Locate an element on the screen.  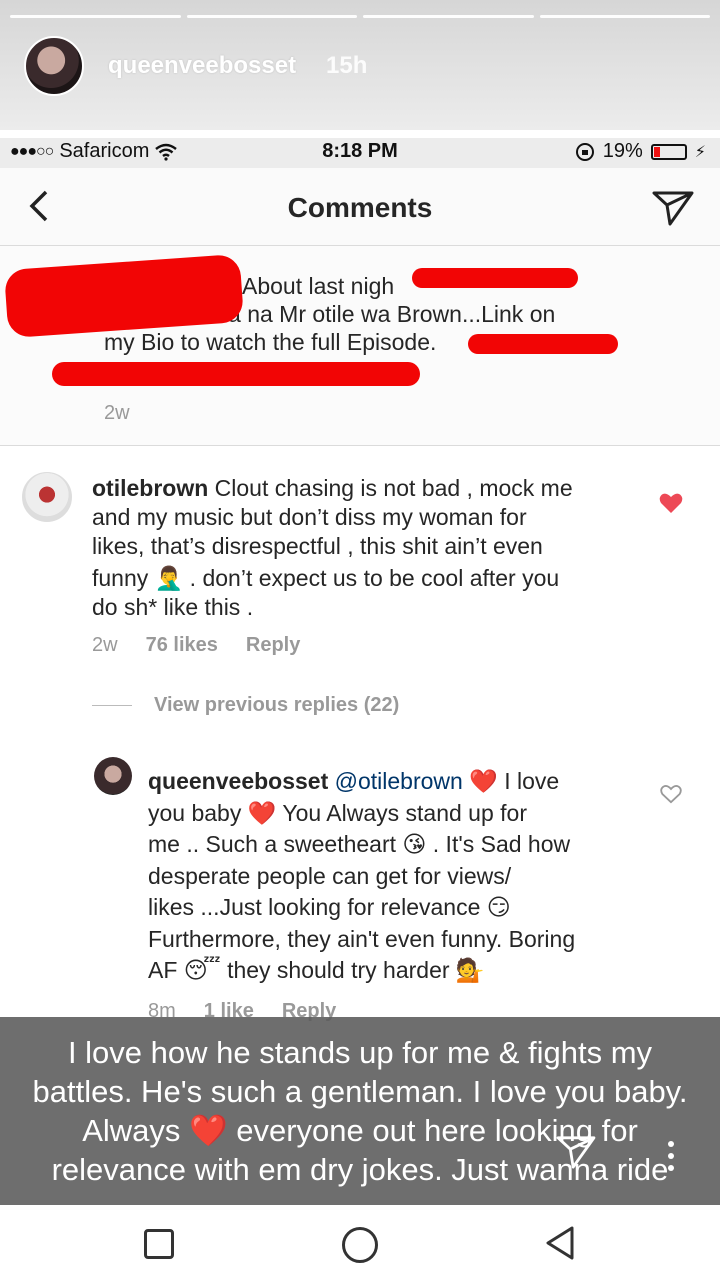
page-title: Comments is located at coordinates (360, 207).